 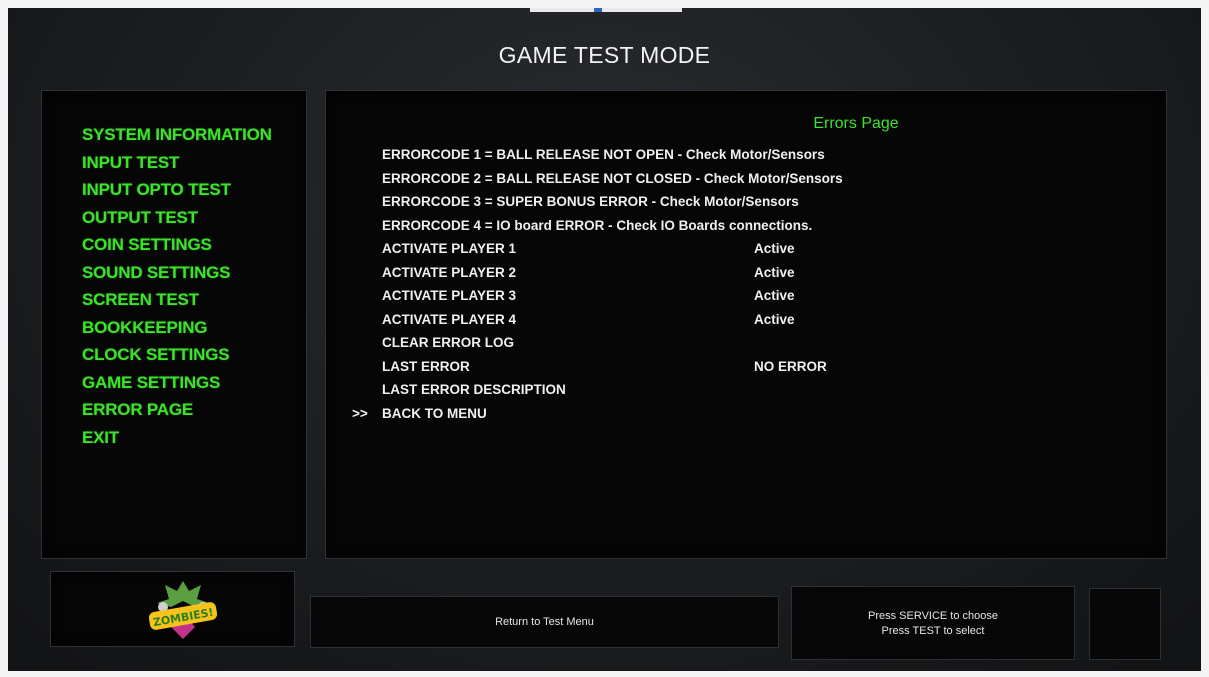 What do you see at coordinates (598, 10) in the screenshot?
I see `top-edge-marker` at bounding box center [598, 10].